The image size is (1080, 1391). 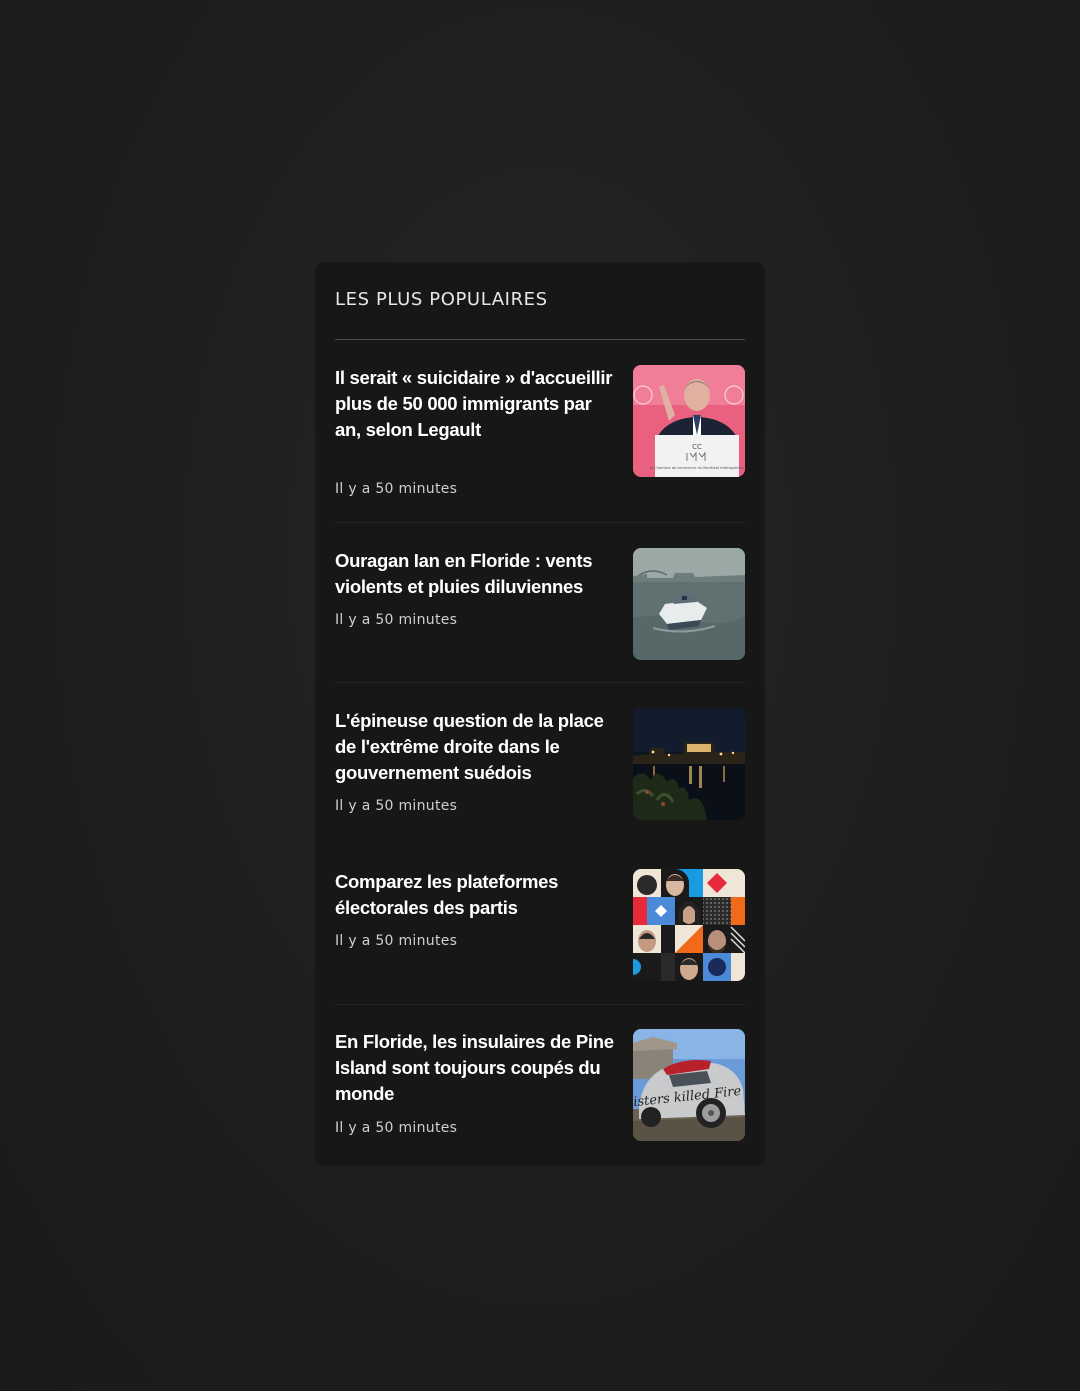 I want to click on svg-text: CC, so click(x=697, y=447).